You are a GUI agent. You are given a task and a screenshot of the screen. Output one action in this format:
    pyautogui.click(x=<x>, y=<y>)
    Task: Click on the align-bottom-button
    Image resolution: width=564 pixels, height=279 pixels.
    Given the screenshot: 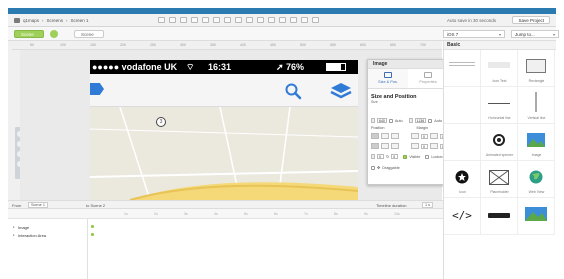 What is the action you would take?
    pyautogui.click(x=395, y=146)
    